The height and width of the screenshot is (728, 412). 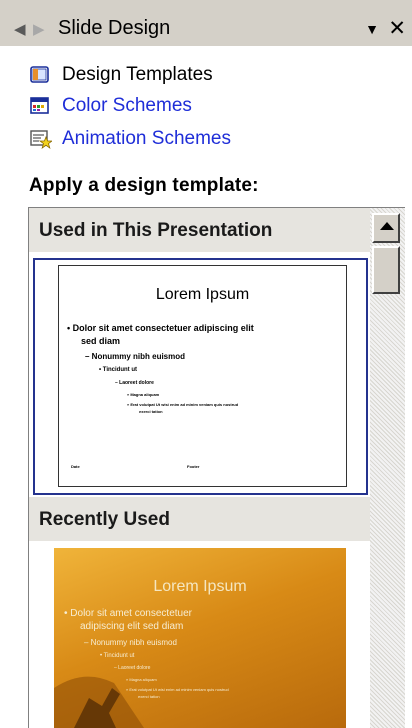 What do you see at coordinates (132, 626) in the screenshot?
I see `slide-bullet: adipiscing elit sed diam` at bounding box center [132, 626].